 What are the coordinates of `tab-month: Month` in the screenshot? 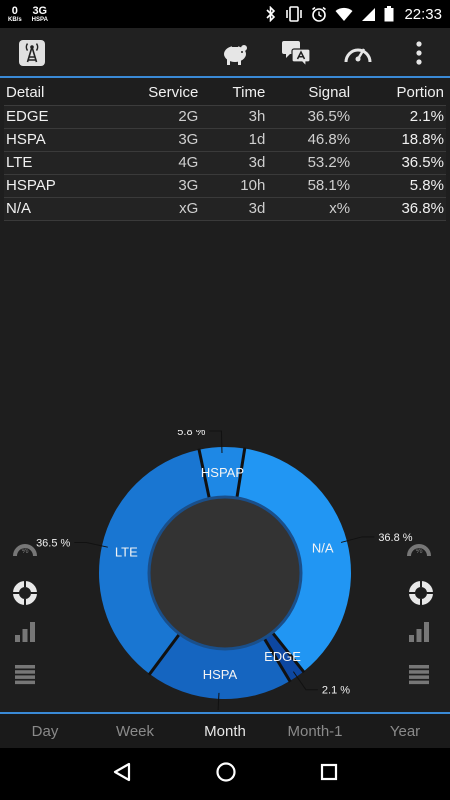 It's located at (225, 731).